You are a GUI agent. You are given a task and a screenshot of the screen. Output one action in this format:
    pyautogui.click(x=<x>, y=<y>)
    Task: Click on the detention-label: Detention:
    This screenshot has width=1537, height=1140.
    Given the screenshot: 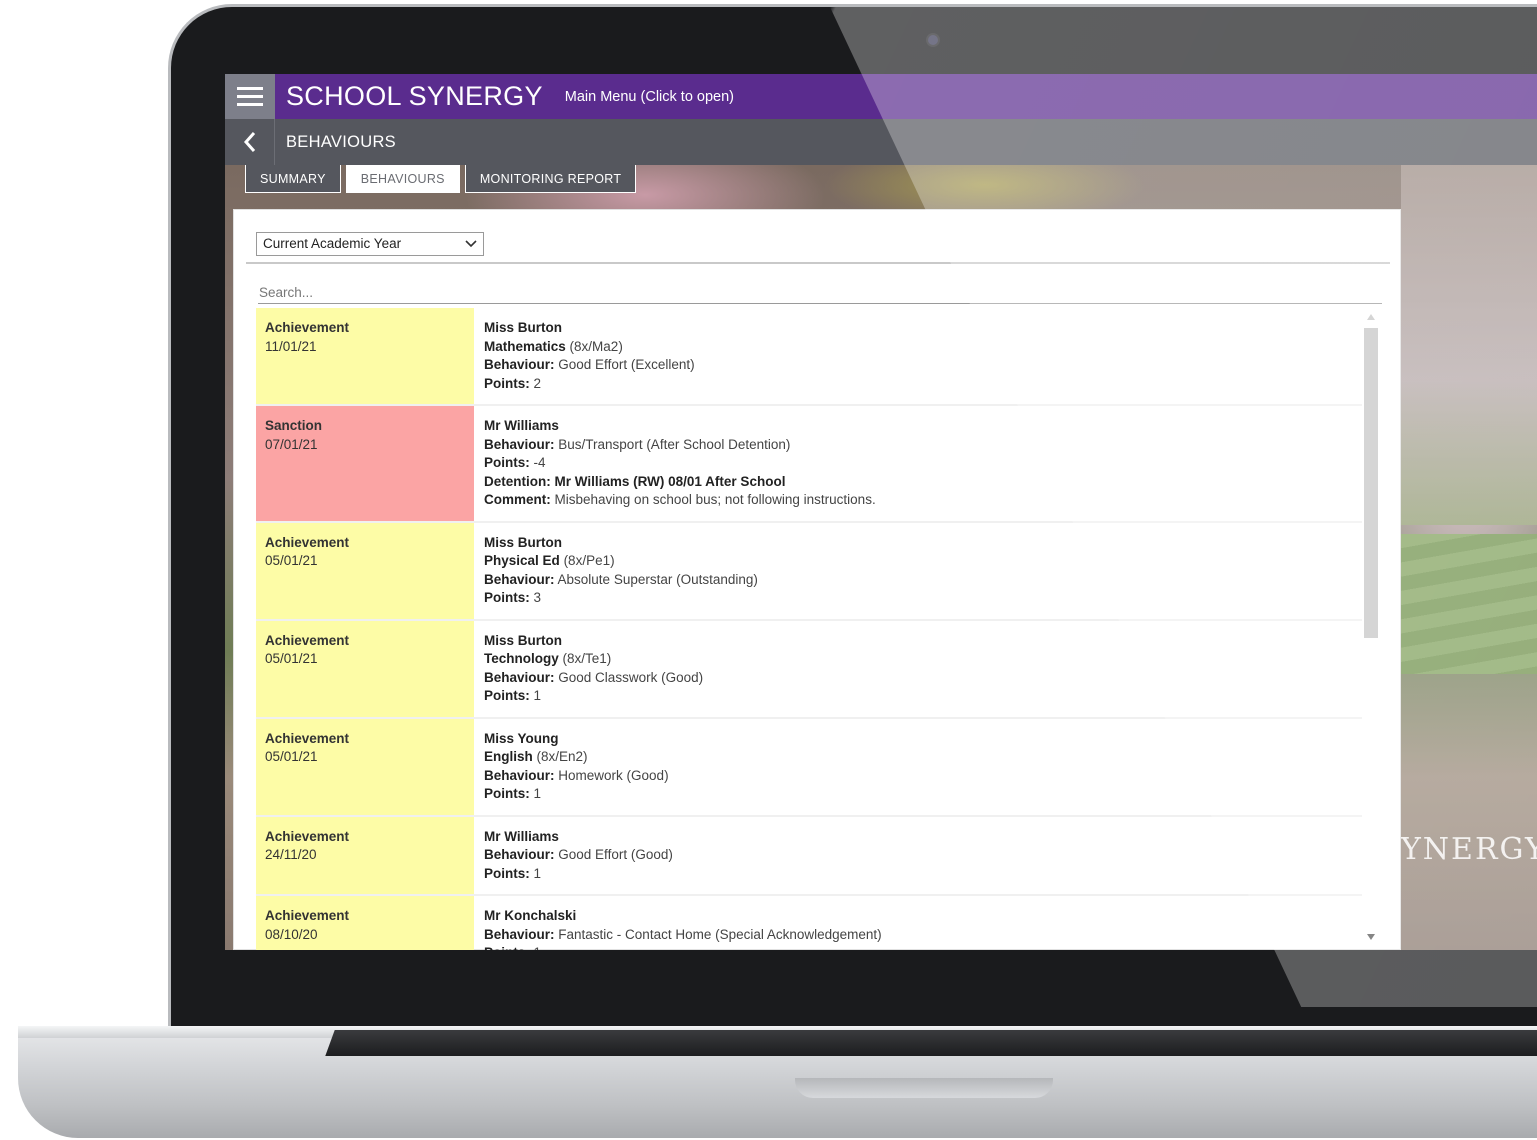 What is the action you would take?
    pyautogui.click(x=517, y=481)
    